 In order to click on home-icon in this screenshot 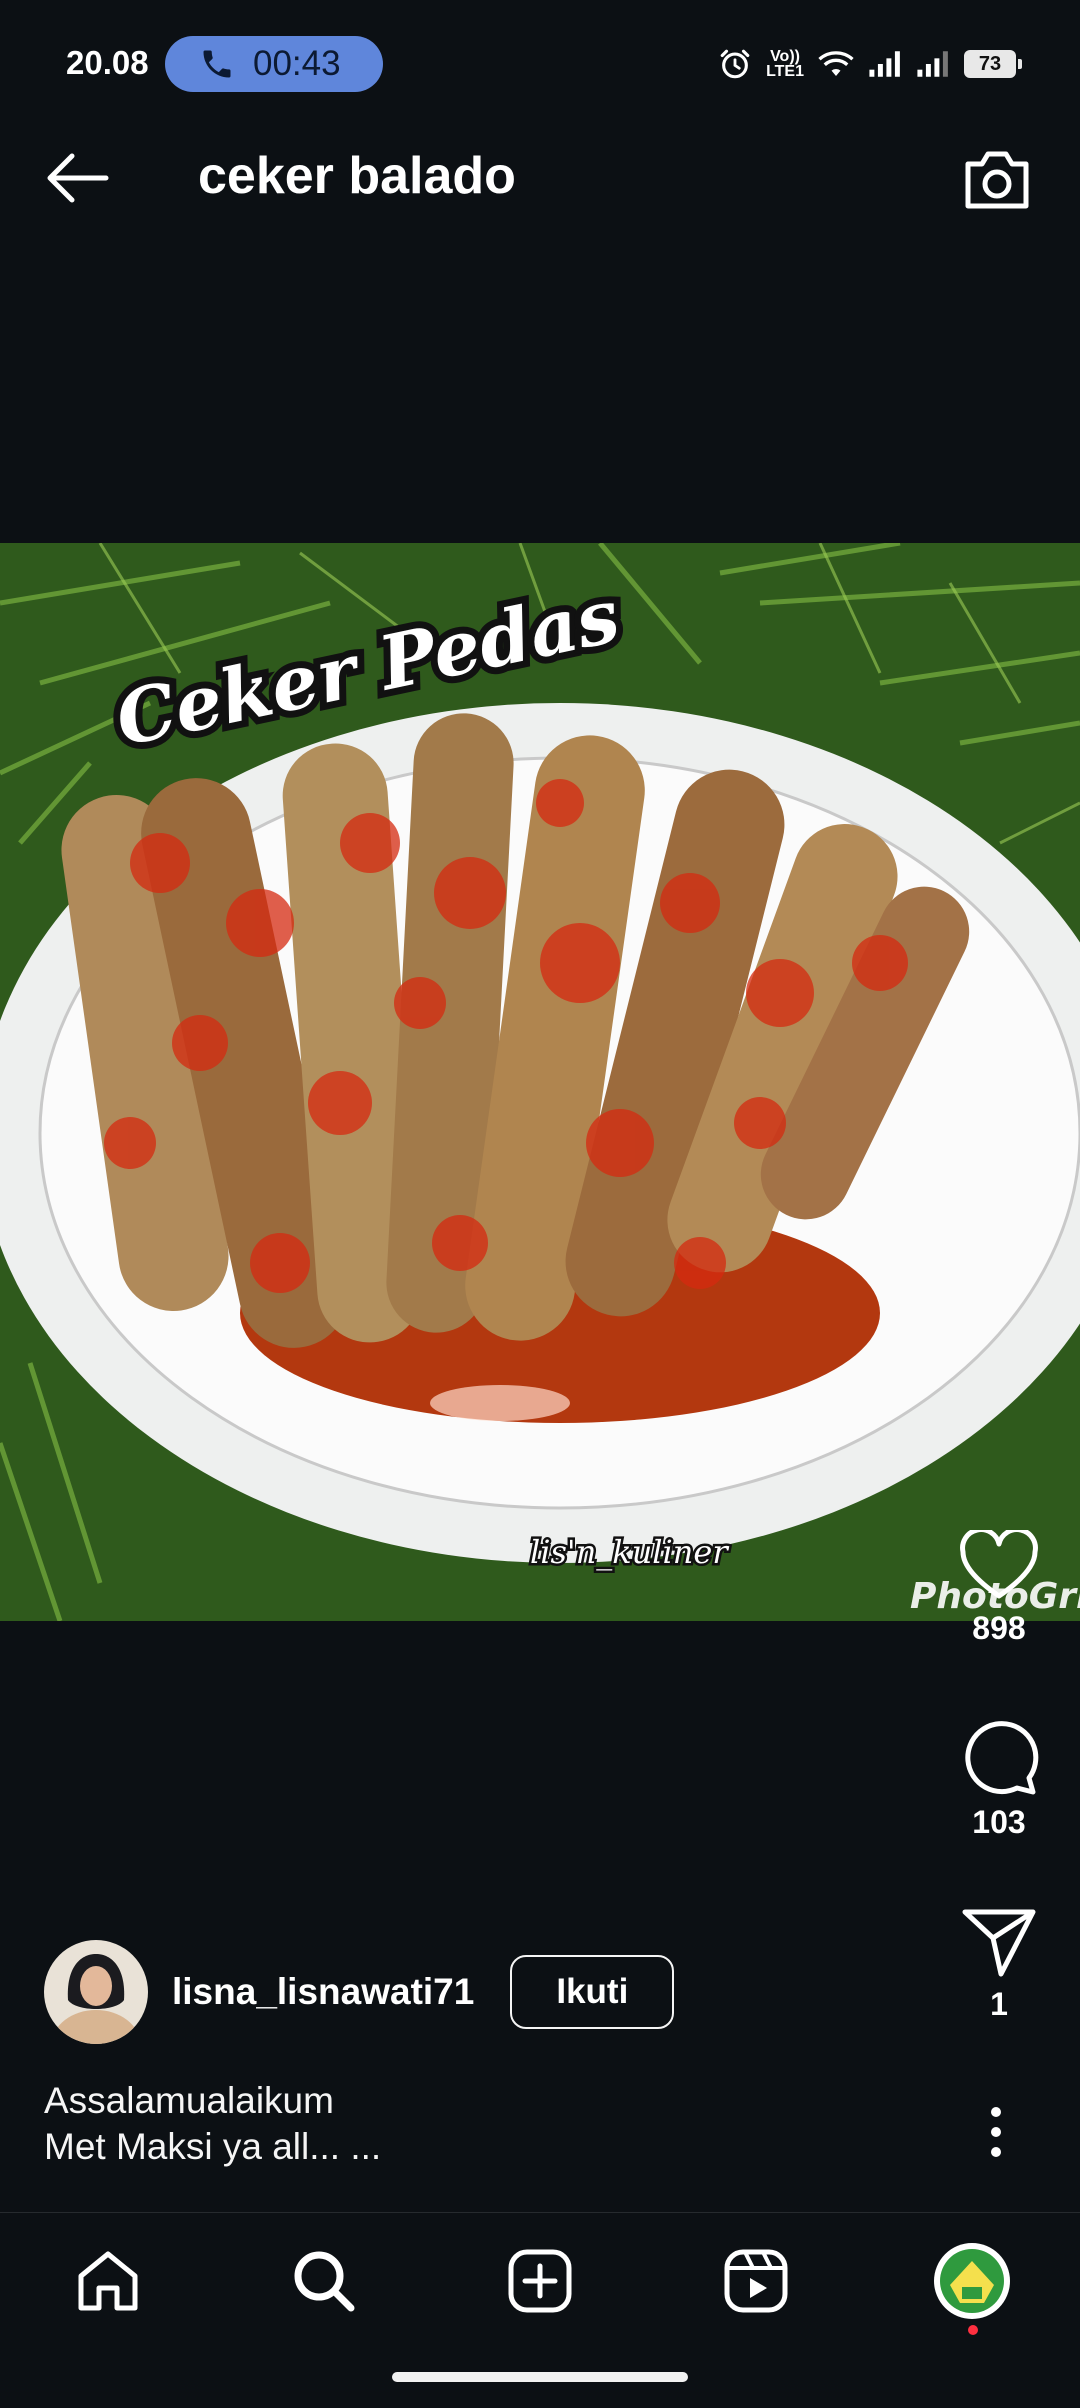, I will do `click(108, 2281)`.